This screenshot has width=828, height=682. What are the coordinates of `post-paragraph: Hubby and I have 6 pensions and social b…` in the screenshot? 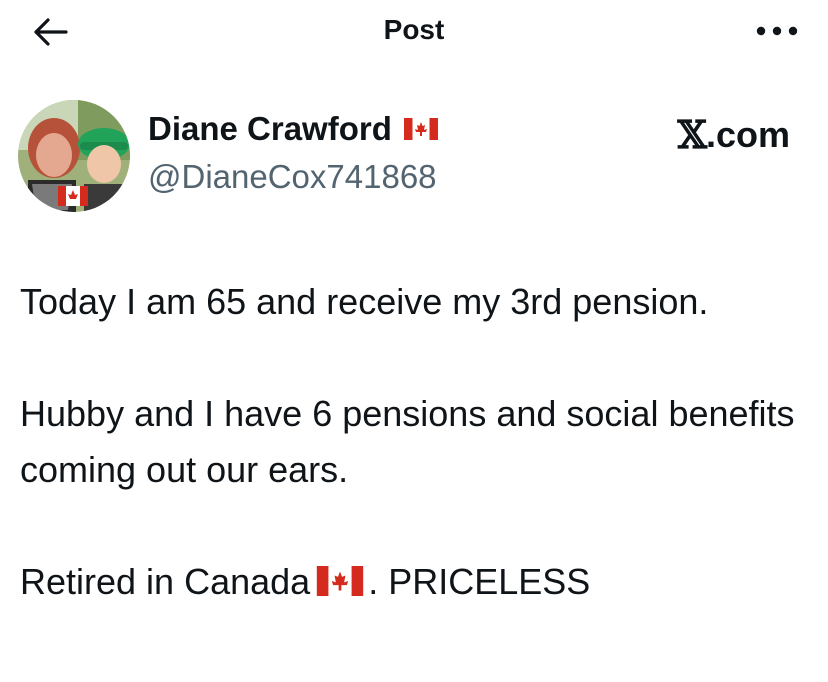 It's located at (407, 441).